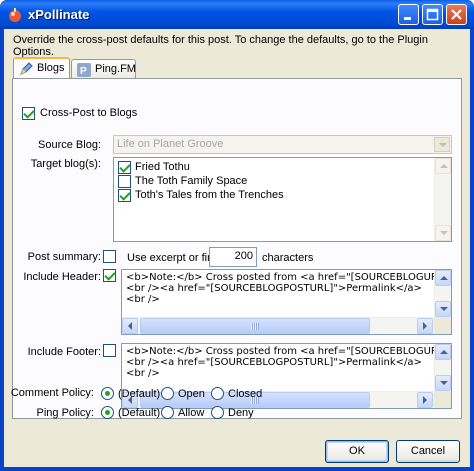  I want to click on scroll-thumb, so click(255, 326).